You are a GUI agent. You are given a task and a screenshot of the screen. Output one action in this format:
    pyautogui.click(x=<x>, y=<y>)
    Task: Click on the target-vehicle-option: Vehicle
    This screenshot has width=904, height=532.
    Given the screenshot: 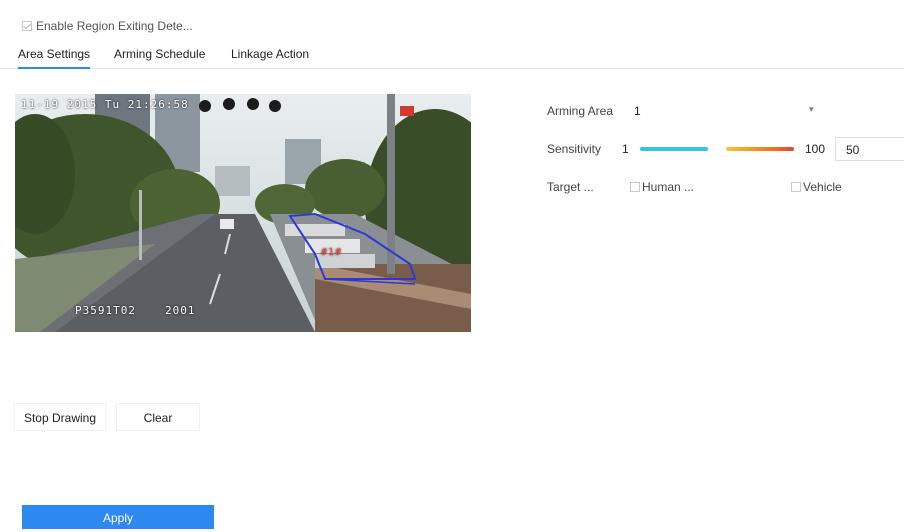 What is the action you would take?
    pyautogui.click(x=816, y=187)
    